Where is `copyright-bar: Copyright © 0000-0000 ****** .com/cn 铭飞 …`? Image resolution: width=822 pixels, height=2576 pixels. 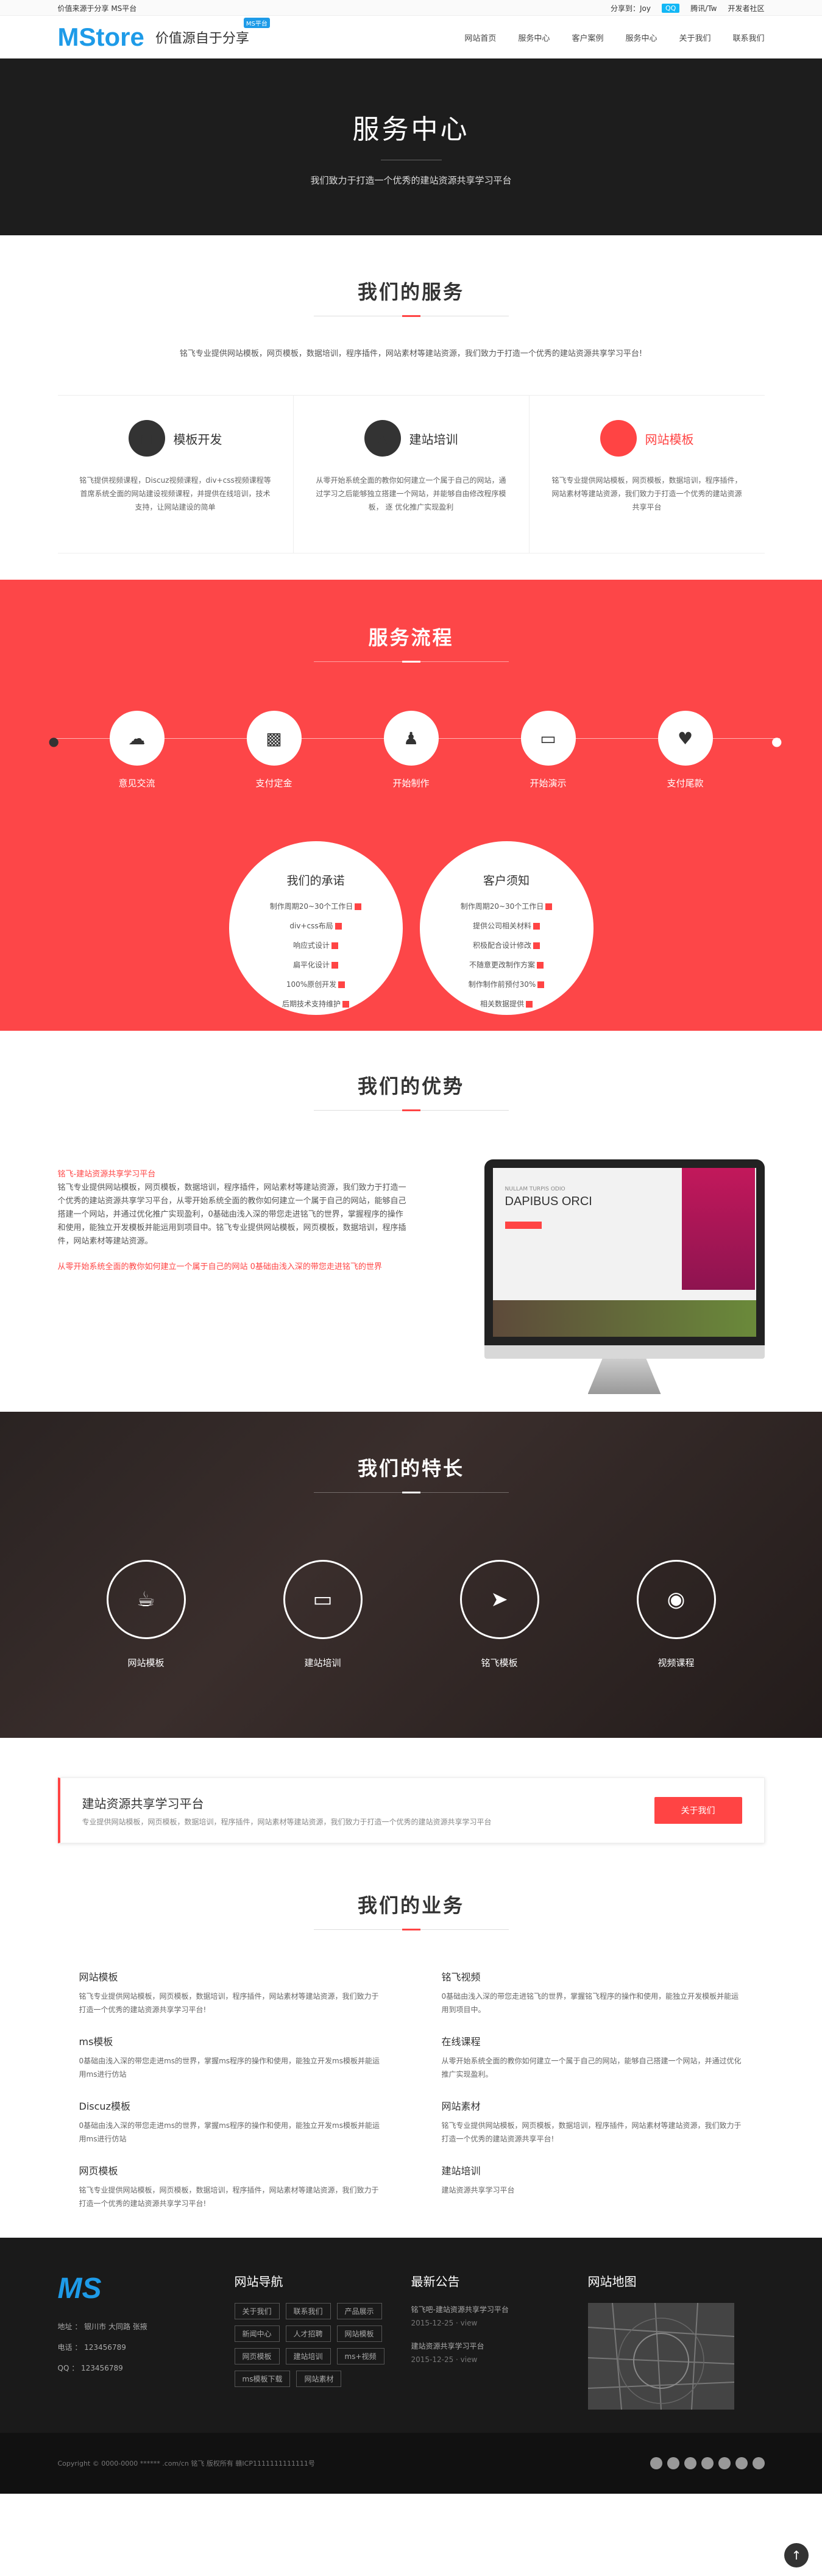 copyright-bar: Copyright © 0000-0000 ****** .com/cn 铭飞 … is located at coordinates (411, 2463).